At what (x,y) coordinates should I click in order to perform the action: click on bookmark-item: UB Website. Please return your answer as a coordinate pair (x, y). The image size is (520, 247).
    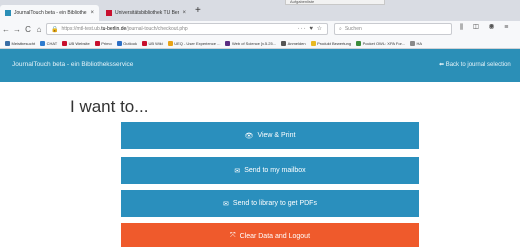
    Looking at the image, I should click on (76, 43).